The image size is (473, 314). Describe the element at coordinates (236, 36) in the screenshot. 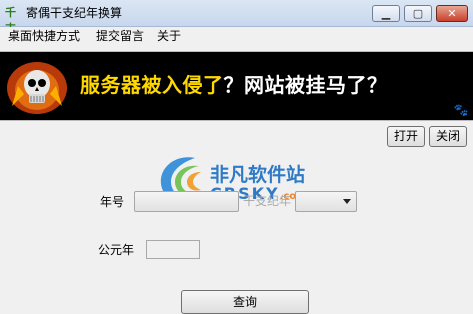

I see `menu-bar: 桌面快捷方式 提交留言 关于` at that location.